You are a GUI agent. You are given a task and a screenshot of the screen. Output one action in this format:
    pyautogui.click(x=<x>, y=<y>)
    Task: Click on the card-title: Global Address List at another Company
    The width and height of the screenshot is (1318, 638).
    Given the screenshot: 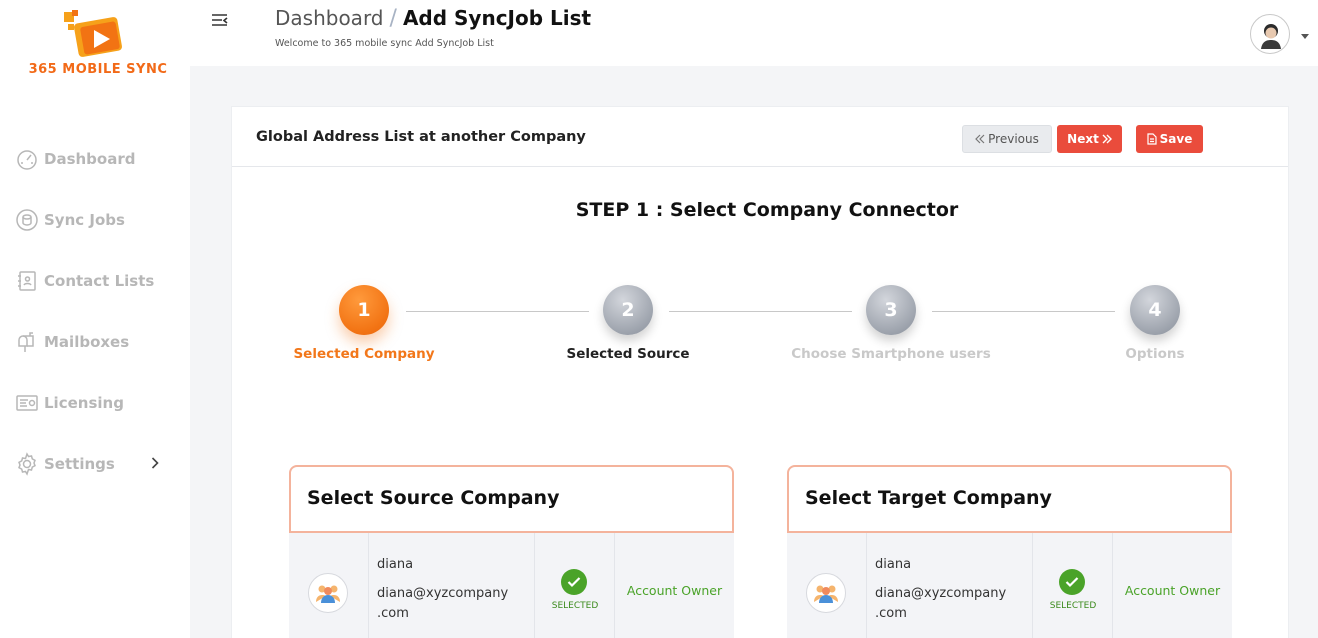 What is the action you would take?
    pyautogui.click(x=421, y=137)
    